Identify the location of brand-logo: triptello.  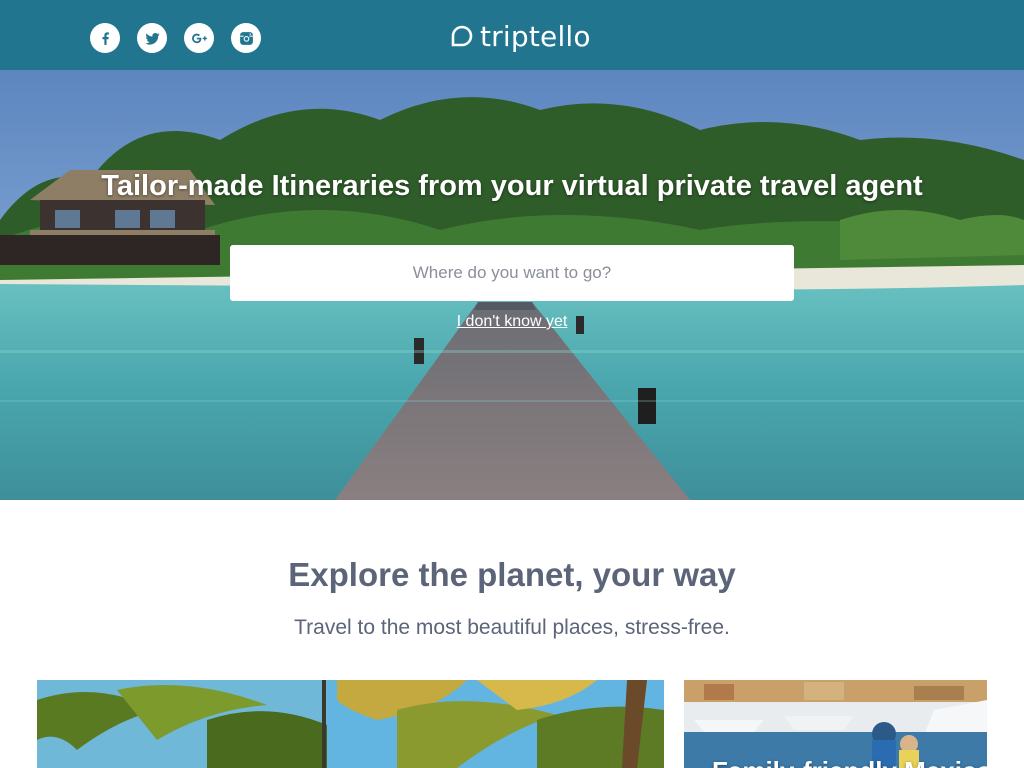
(520, 36).